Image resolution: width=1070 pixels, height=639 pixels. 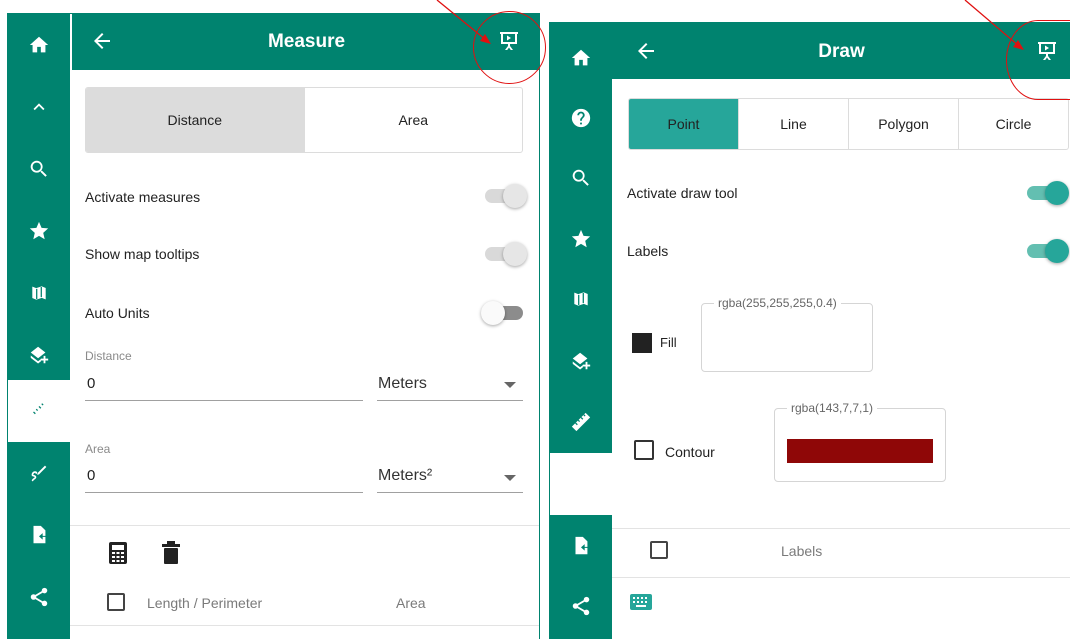 I want to click on tab-distance: Distance, so click(x=195, y=120).